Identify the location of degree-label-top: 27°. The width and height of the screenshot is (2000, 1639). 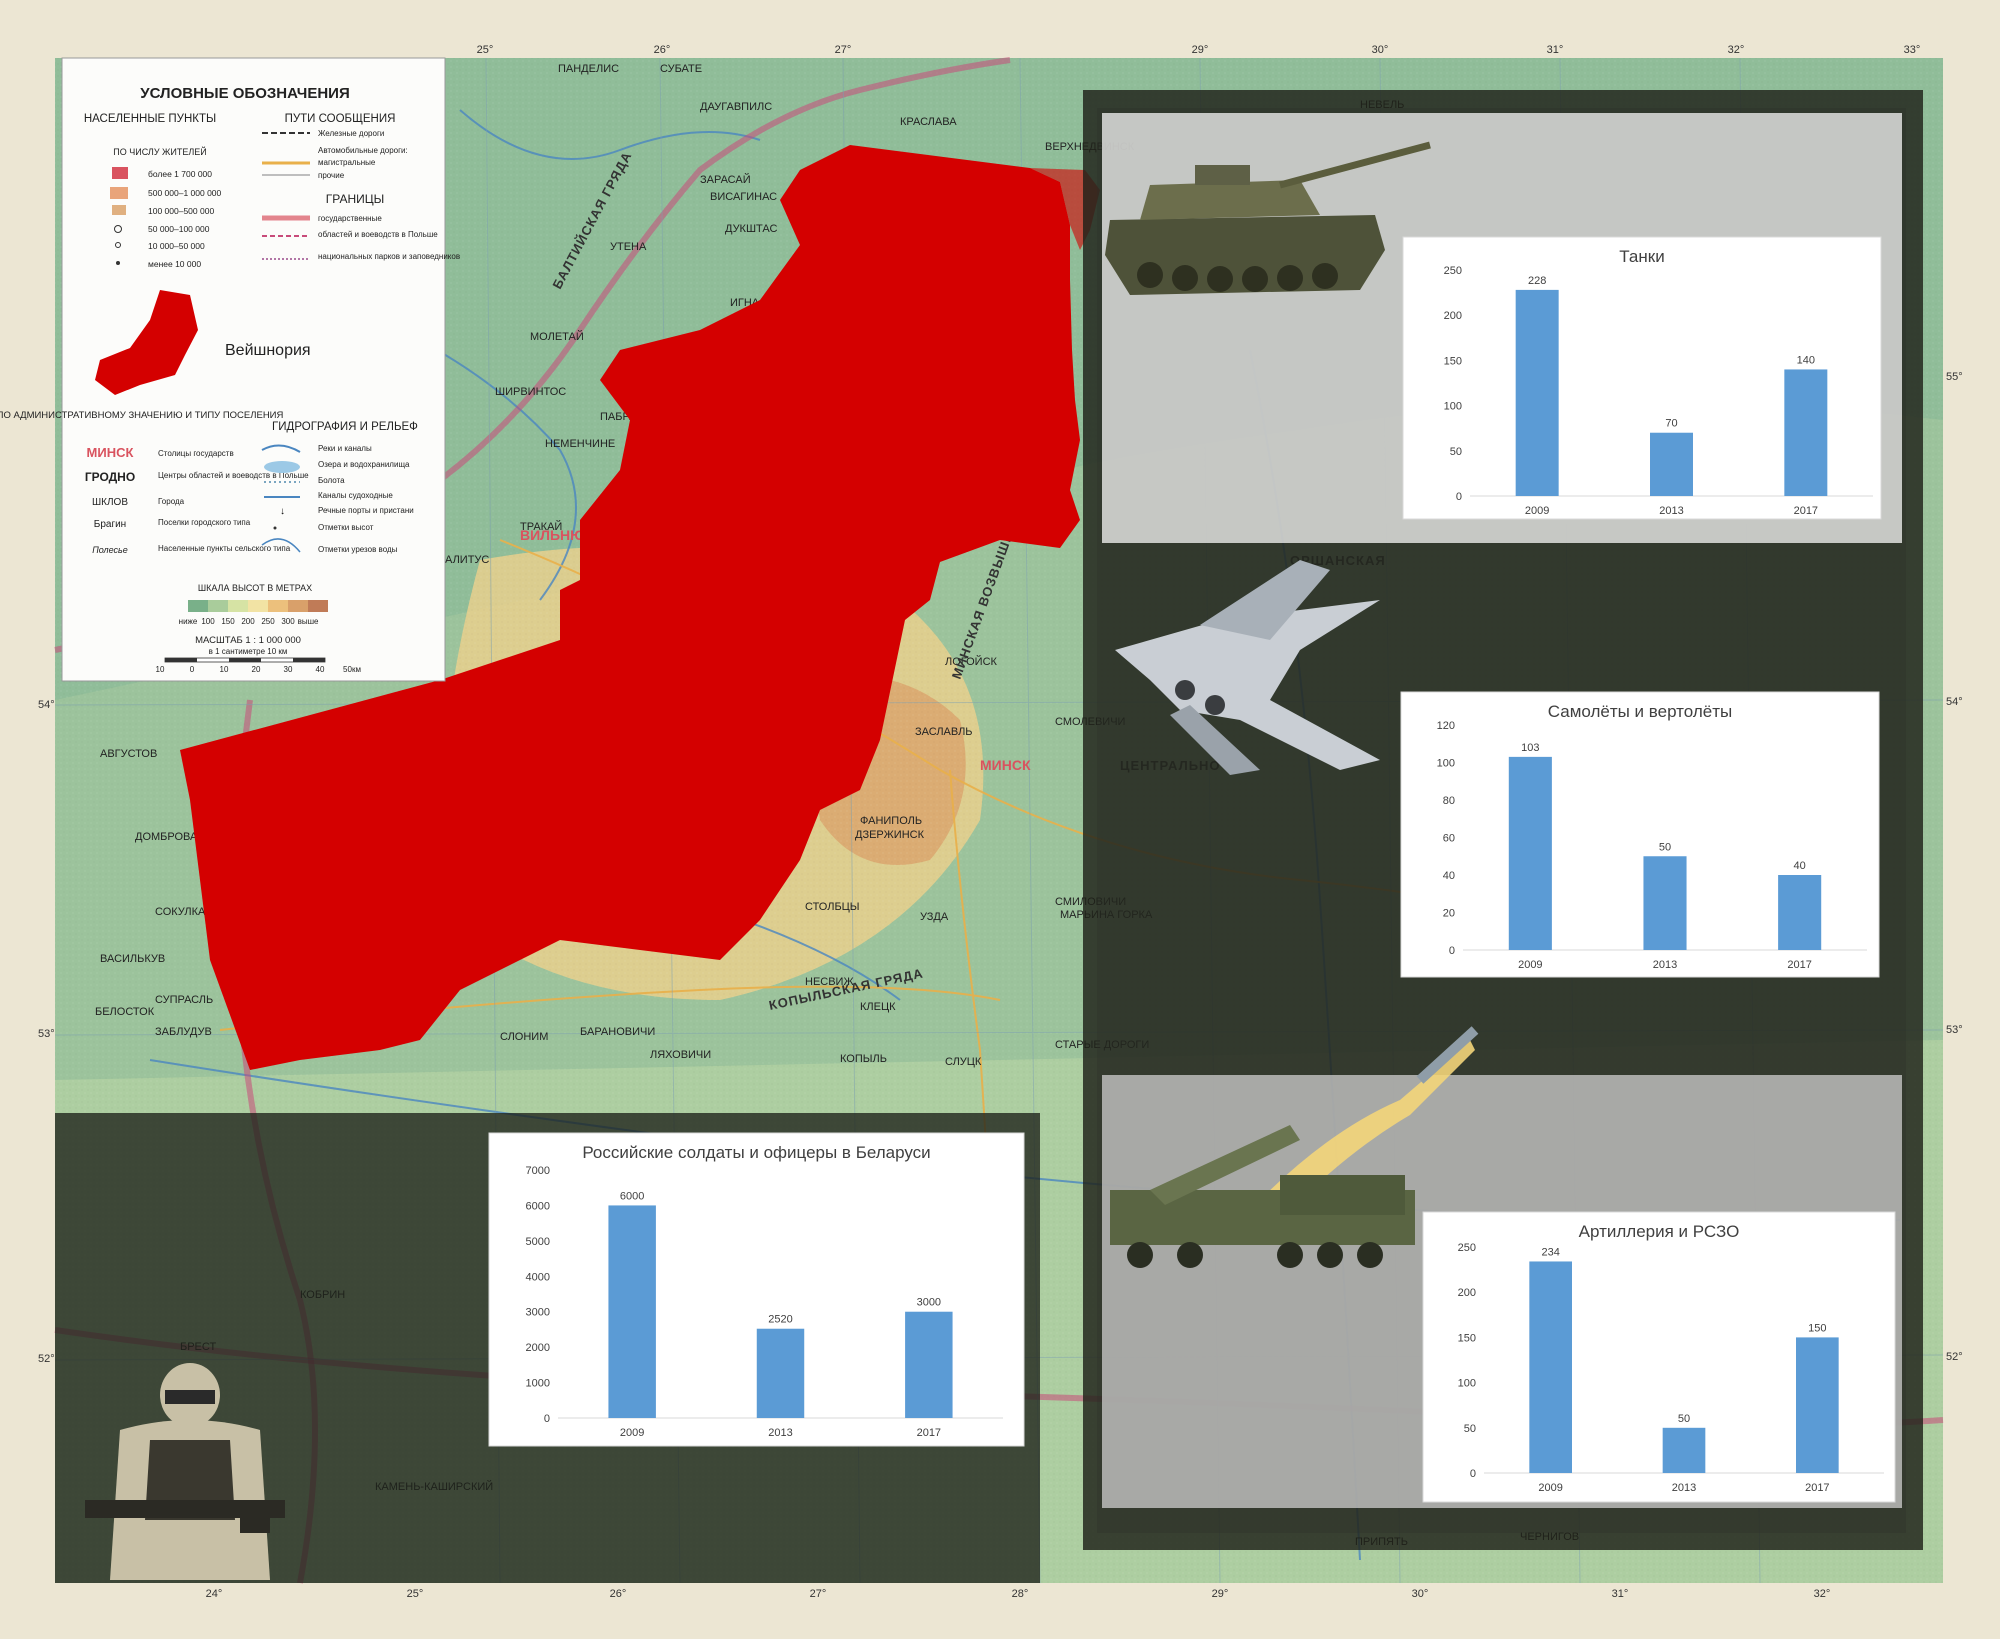
(843, 50).